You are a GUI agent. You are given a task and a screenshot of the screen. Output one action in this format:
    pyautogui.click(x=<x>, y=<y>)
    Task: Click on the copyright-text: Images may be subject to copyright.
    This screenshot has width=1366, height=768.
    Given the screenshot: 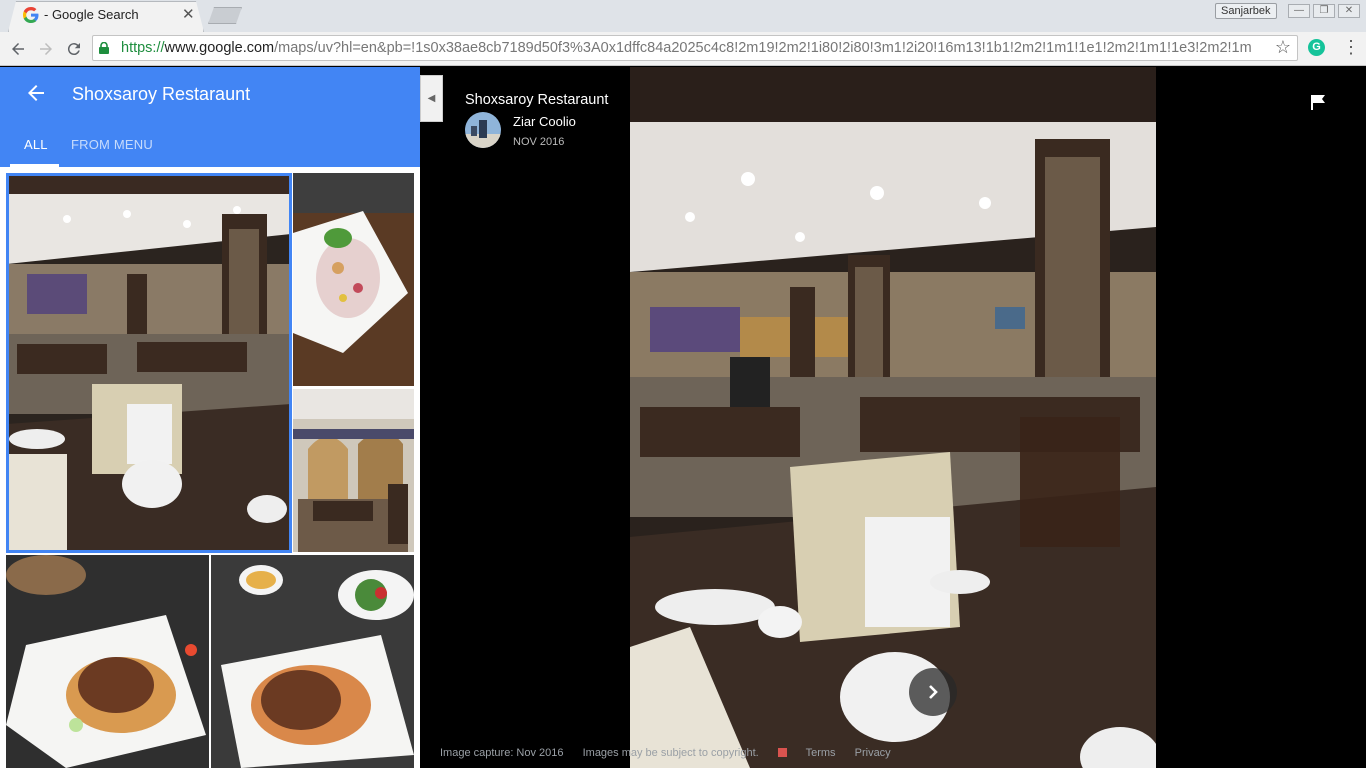 What is the action you would take?
    pyautogui.click(x=670, y=753)
    